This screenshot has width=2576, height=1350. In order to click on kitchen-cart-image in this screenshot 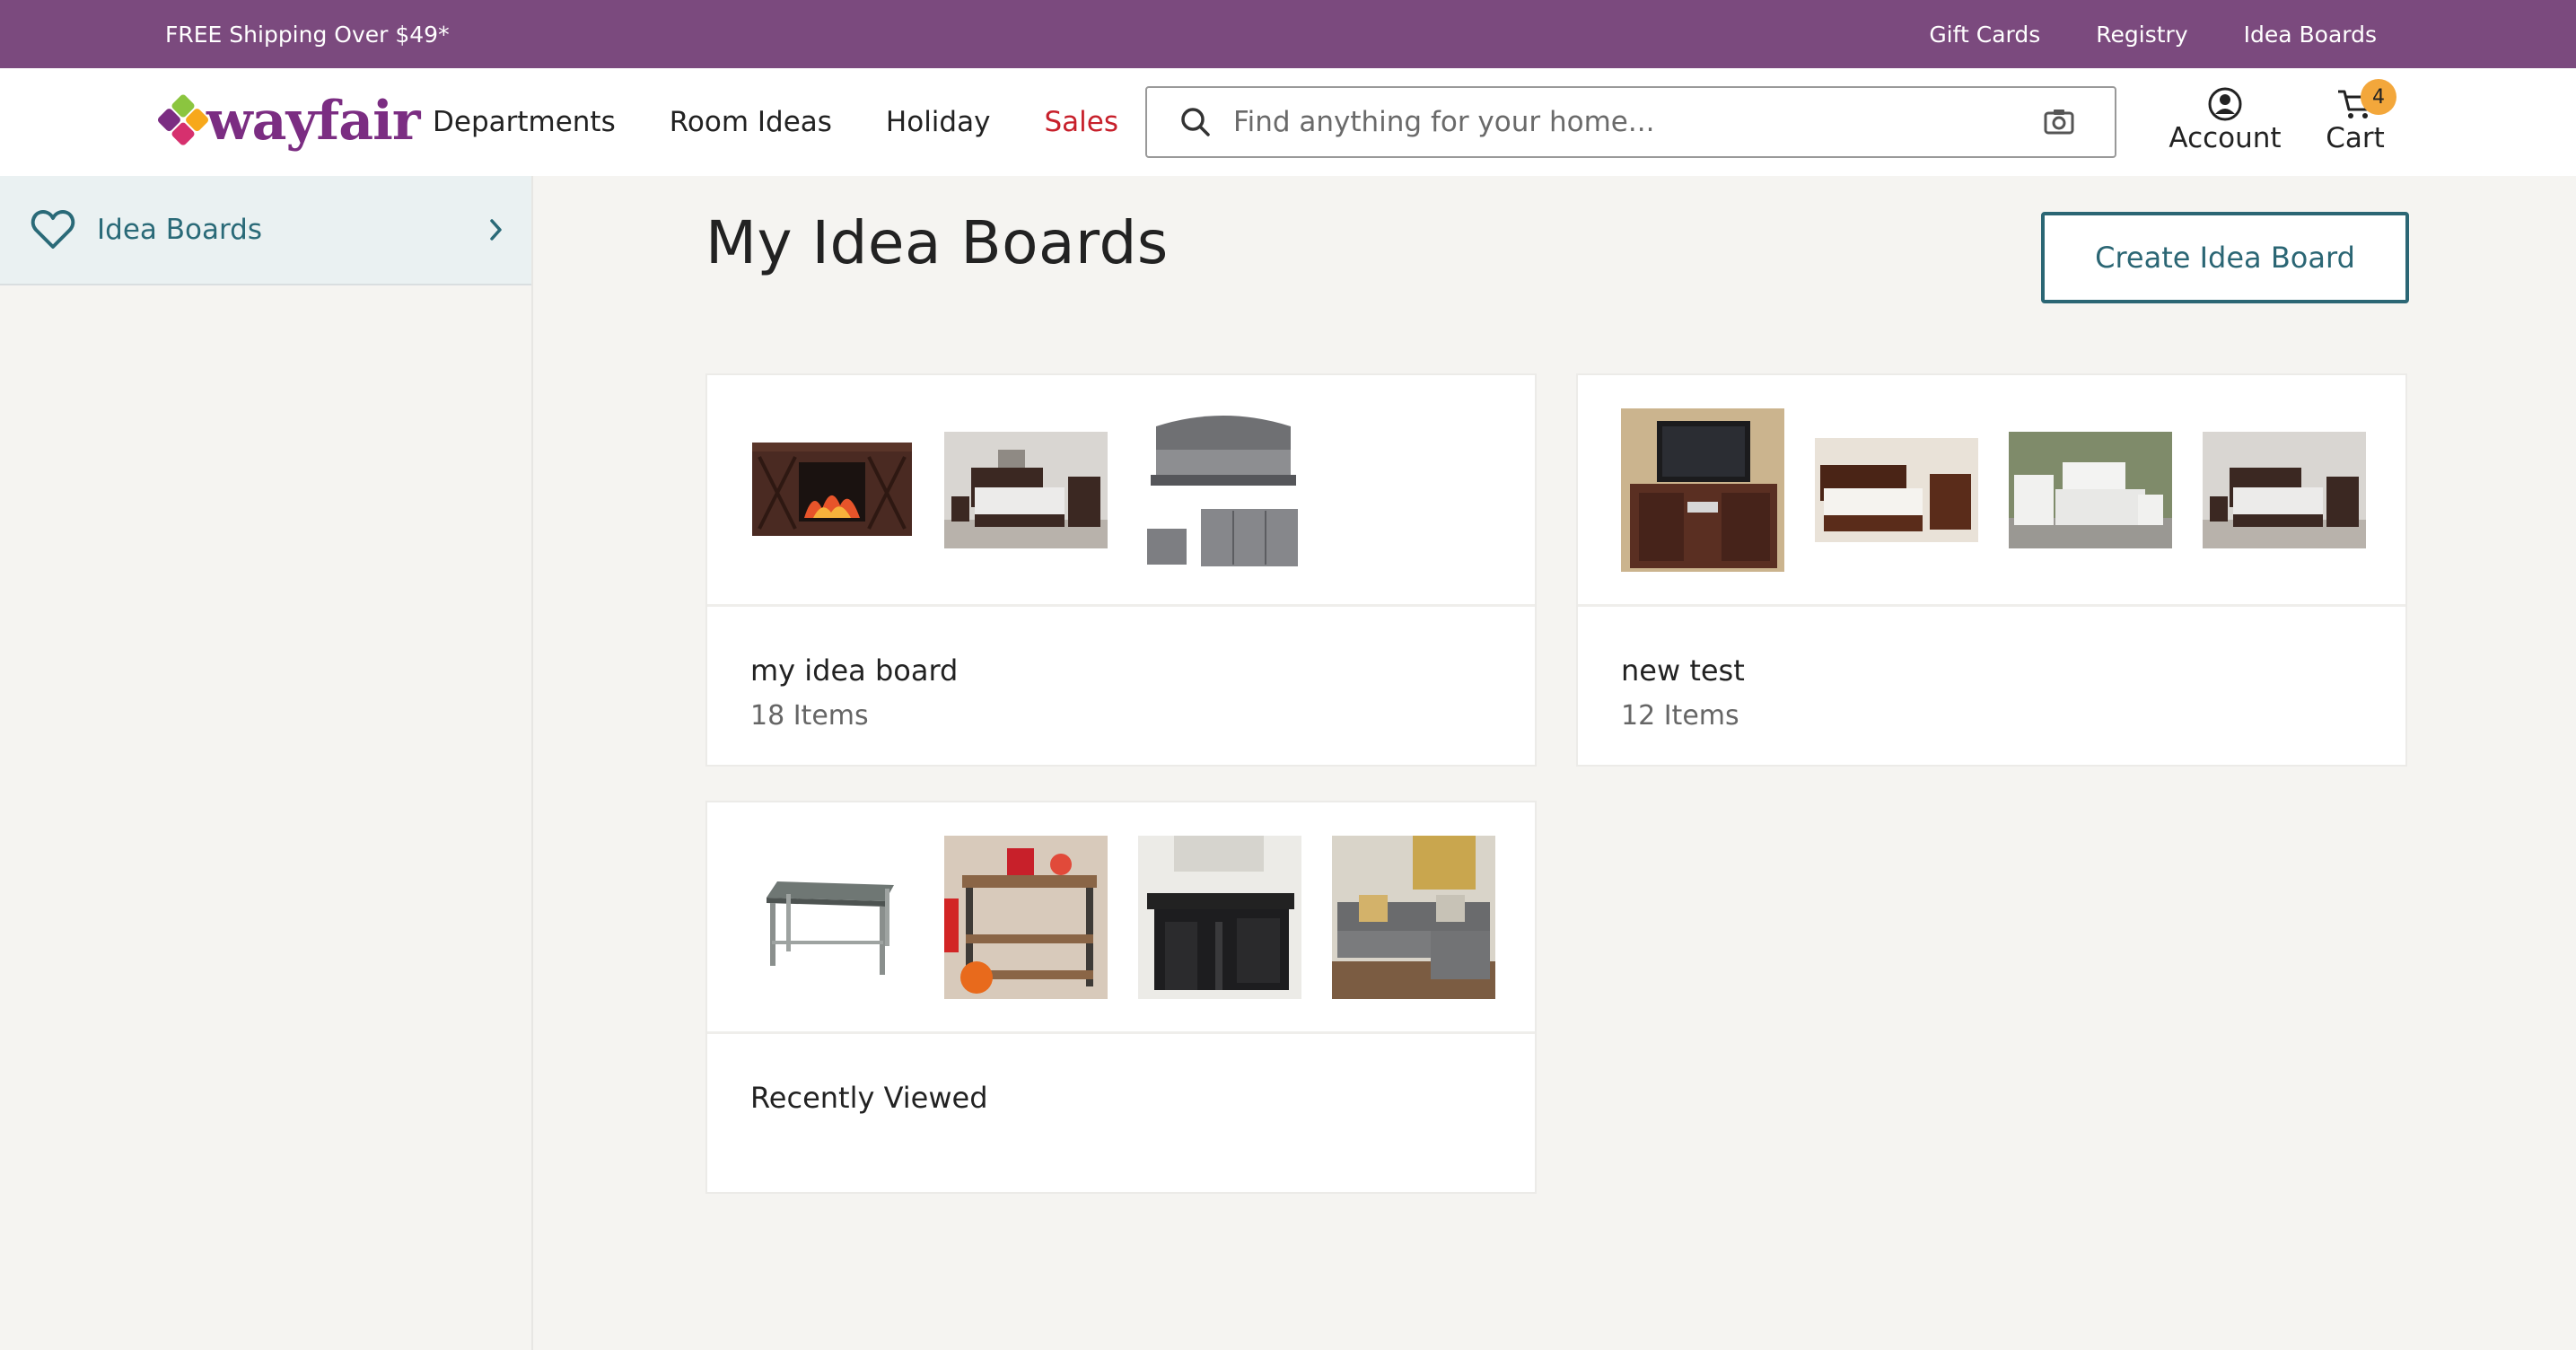, I will do `click(1026, 917)`.